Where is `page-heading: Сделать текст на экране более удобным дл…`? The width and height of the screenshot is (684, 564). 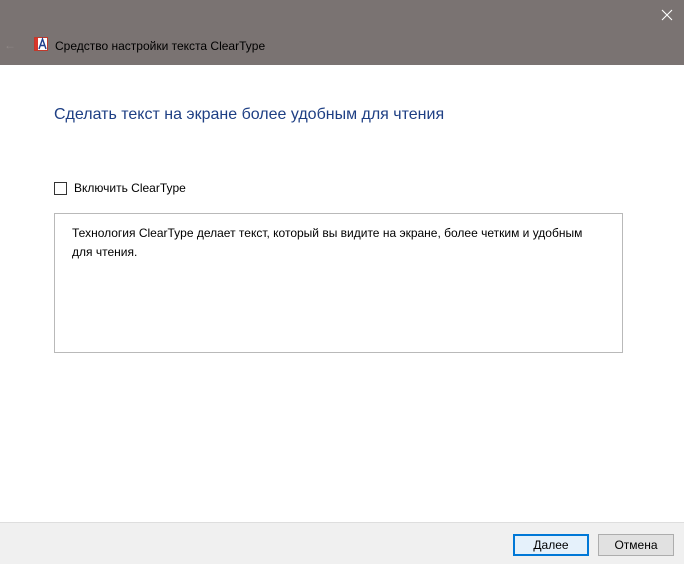
page-heading: Сделать текст на экране более удобным дл… is located at coordinates (249, 114).